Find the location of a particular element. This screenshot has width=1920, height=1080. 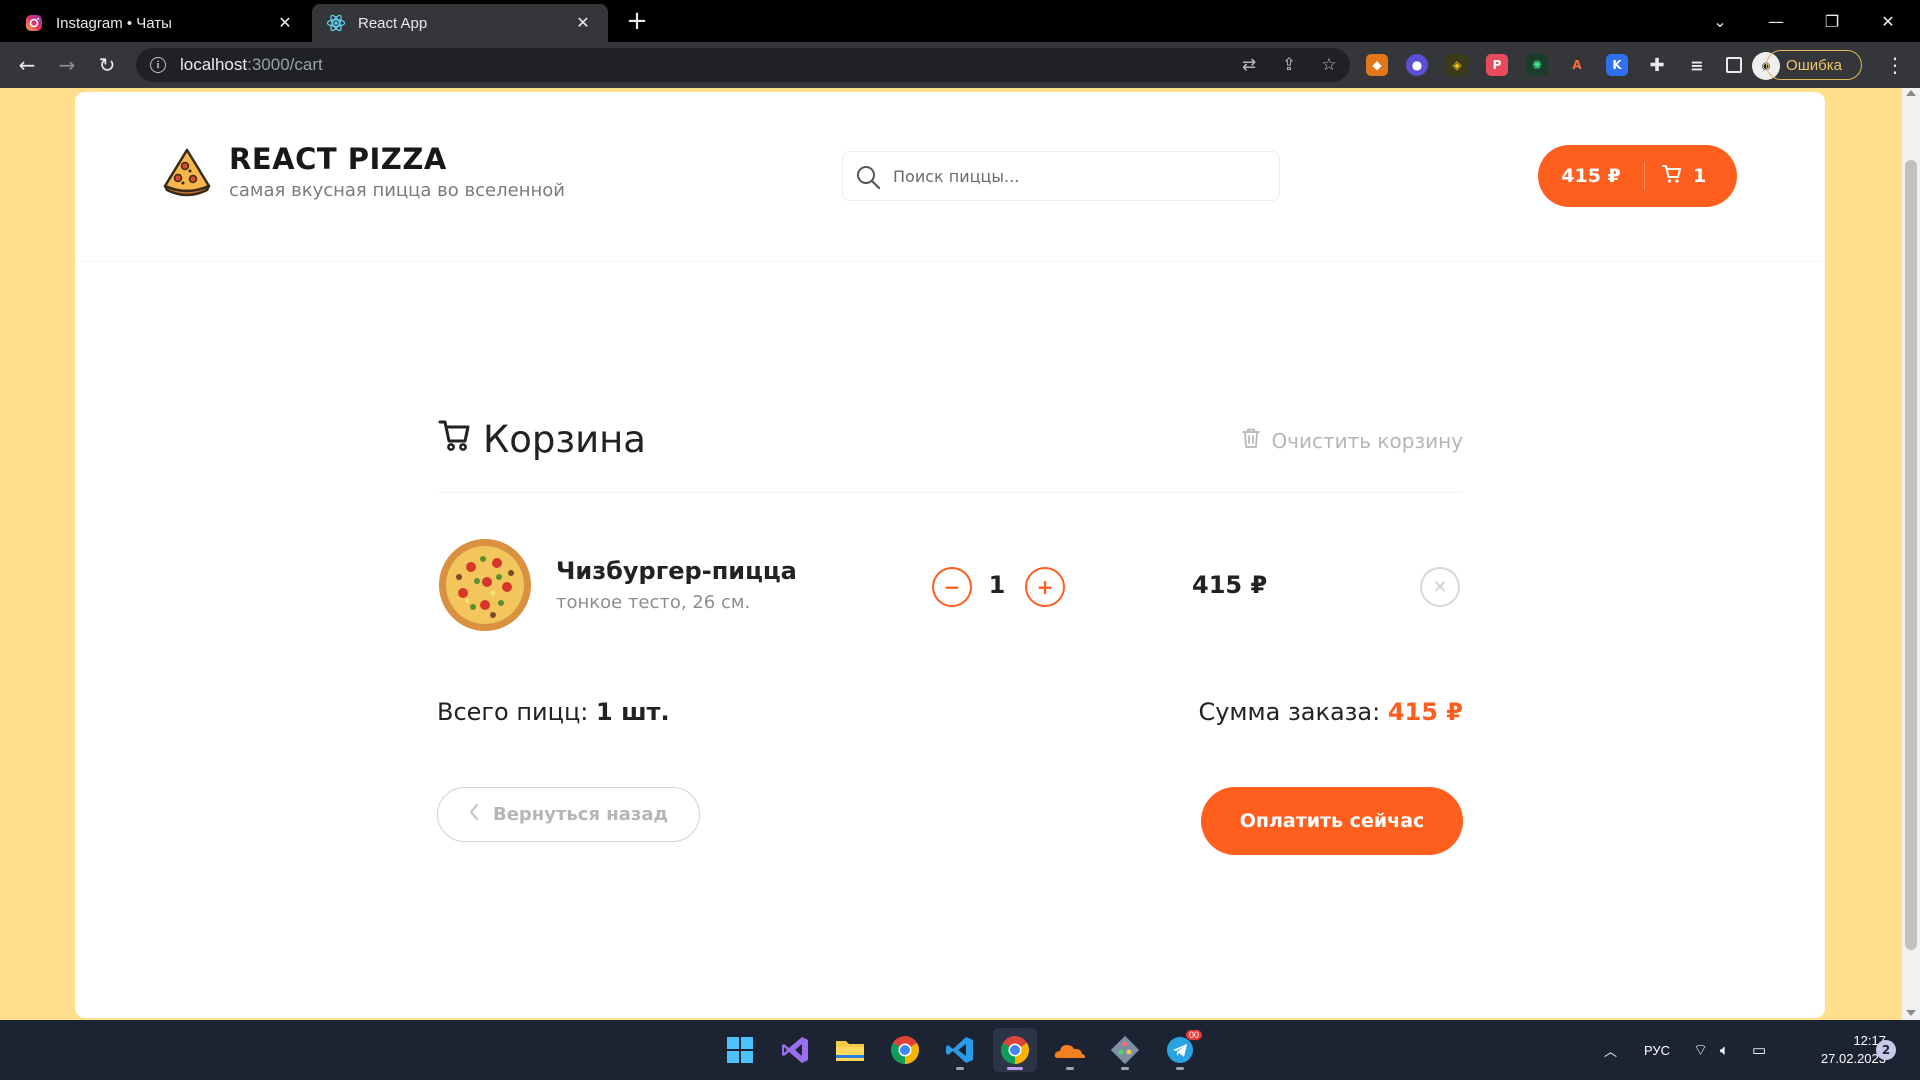

scroll-down-icon is located at coordinates (1911, 1013).